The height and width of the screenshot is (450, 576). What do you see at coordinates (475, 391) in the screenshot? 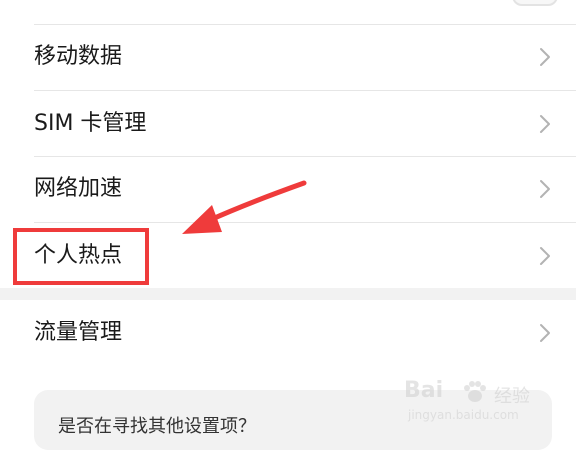
I see `paw-icon` at bounding box center [475, 391].